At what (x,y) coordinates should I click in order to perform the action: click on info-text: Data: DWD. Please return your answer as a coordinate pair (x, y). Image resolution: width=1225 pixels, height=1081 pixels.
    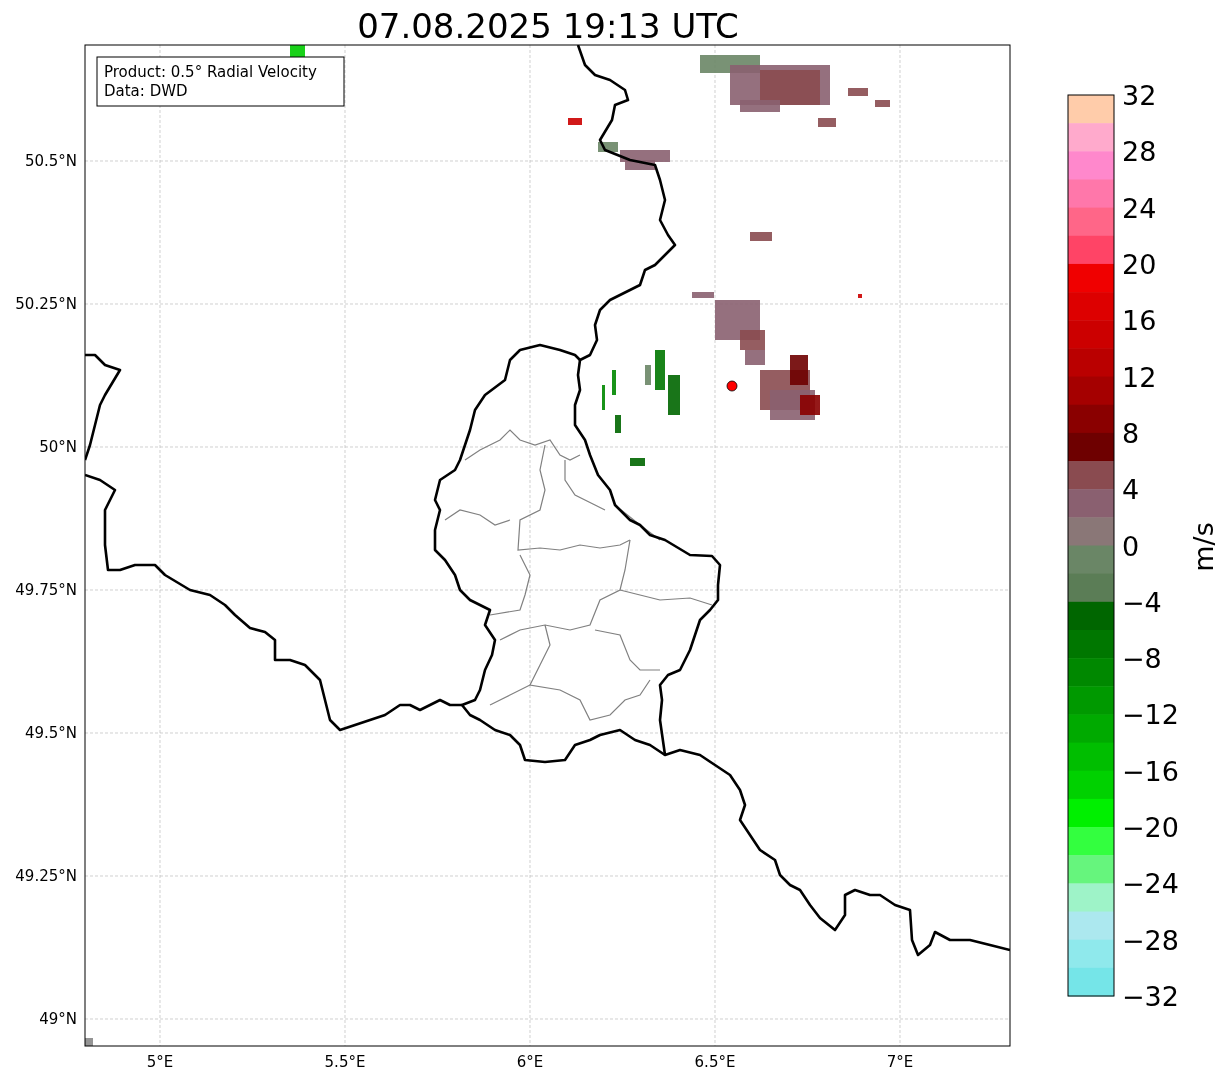
    Looking at the image, I should click on (146, 91).